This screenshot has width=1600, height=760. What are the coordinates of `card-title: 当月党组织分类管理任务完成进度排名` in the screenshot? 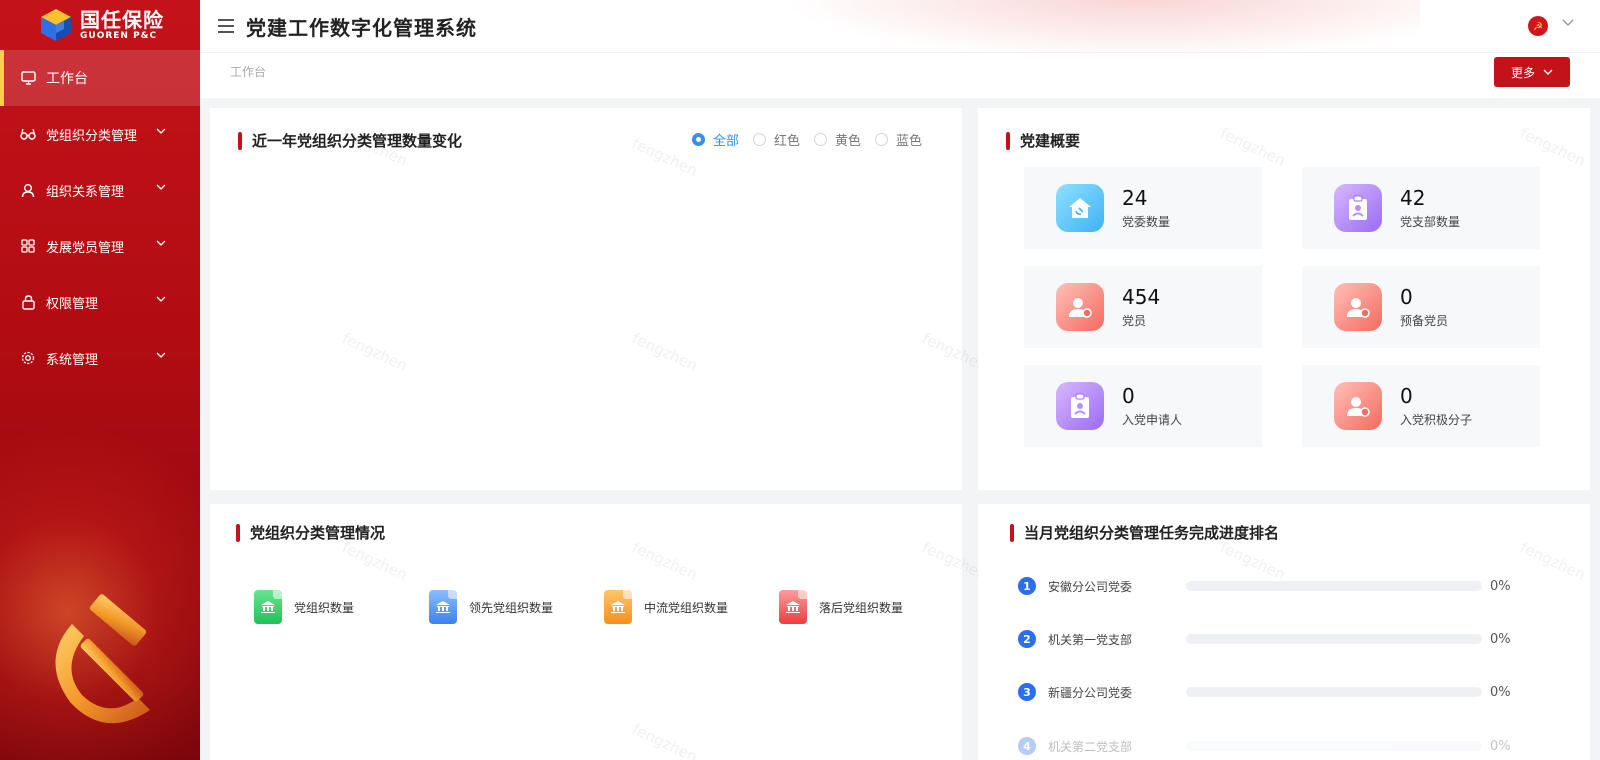 It's located at (1144, 532).